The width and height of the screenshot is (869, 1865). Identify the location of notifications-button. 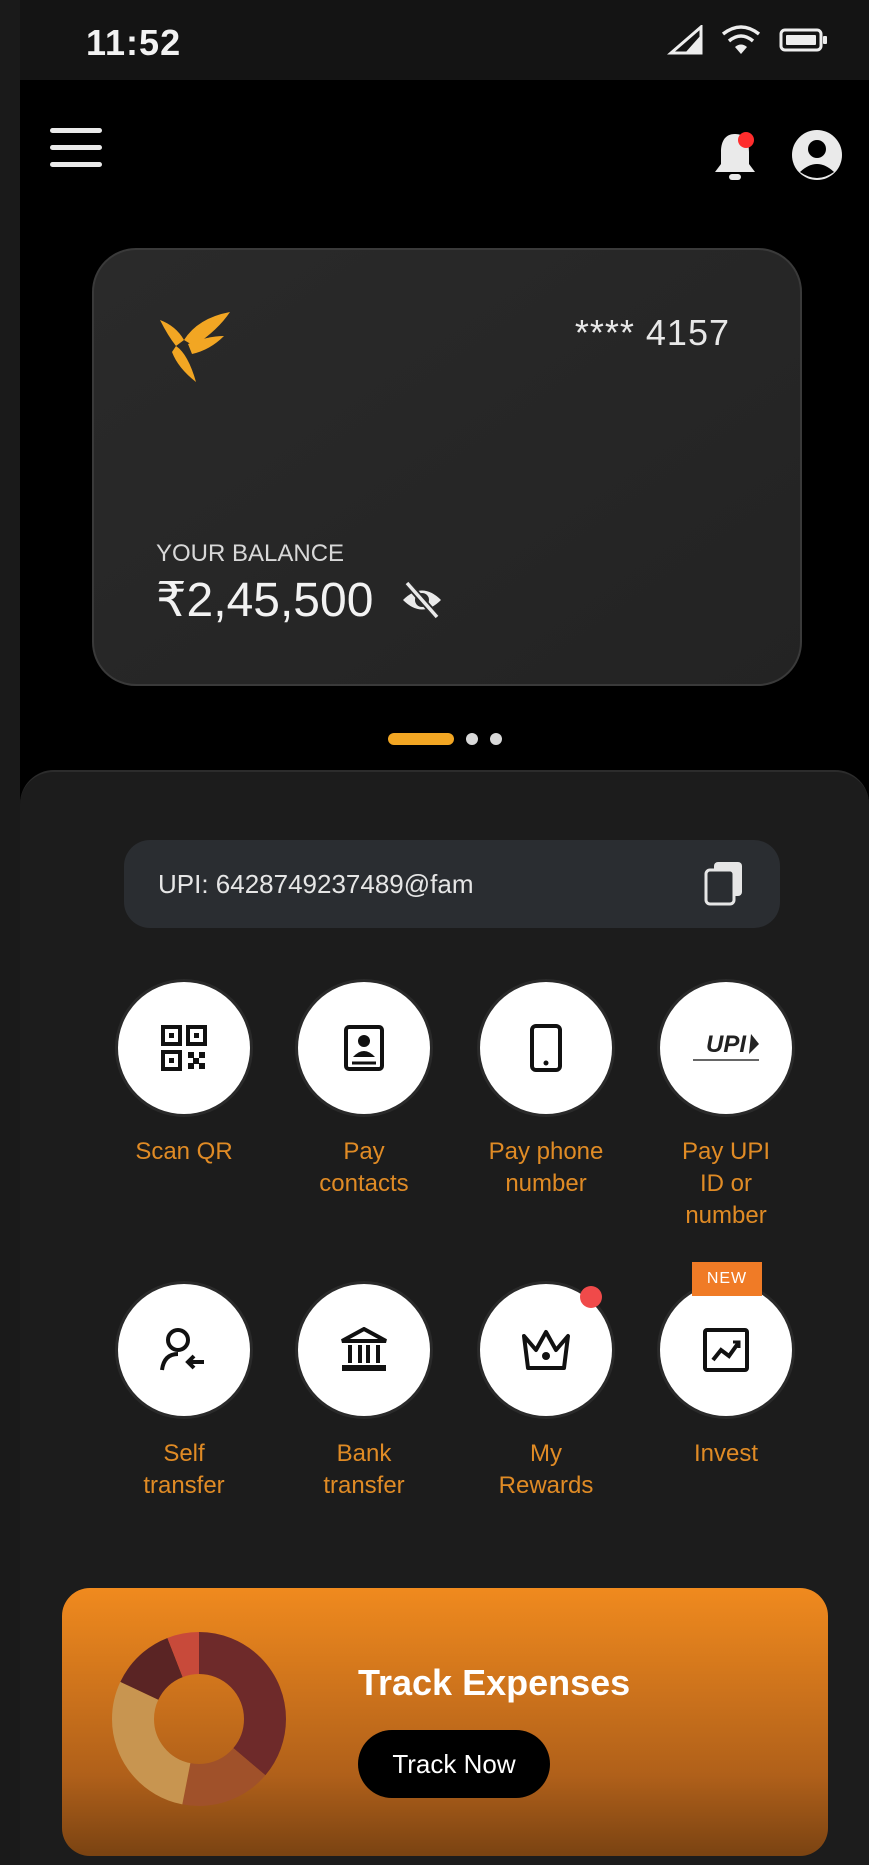
(735, 156).